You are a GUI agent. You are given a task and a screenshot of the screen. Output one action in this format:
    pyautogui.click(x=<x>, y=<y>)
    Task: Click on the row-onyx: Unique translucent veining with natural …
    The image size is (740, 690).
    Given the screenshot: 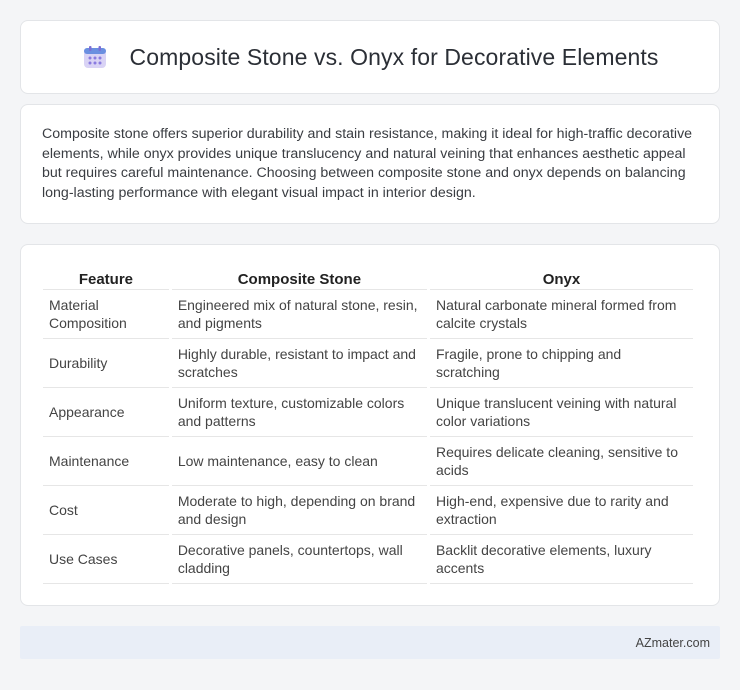 What is the action you would take?
    pyautogui.click(x=561, y=412)
    